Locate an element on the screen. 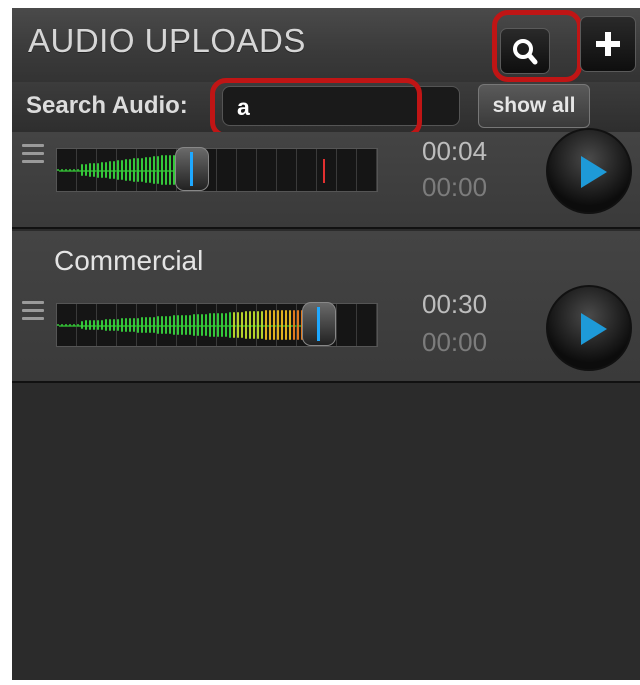 The height and width of the screenshot is (685, 640). search-bar: Search Audio: a show all is located at coordinates (326, 108).